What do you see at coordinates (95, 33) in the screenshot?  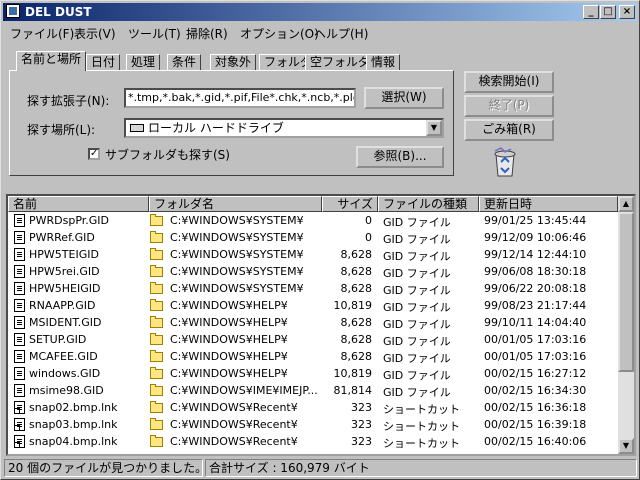 I see `menu-view: 表示(V)` at bounding box center [95, 33].